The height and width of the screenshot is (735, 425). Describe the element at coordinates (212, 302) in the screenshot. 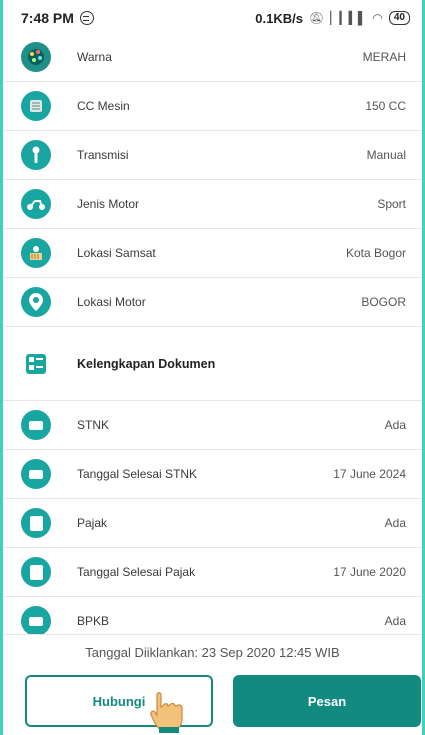

I see `detail-row-lokasi-motor: Lokasi Motor BOGOR` at that location.